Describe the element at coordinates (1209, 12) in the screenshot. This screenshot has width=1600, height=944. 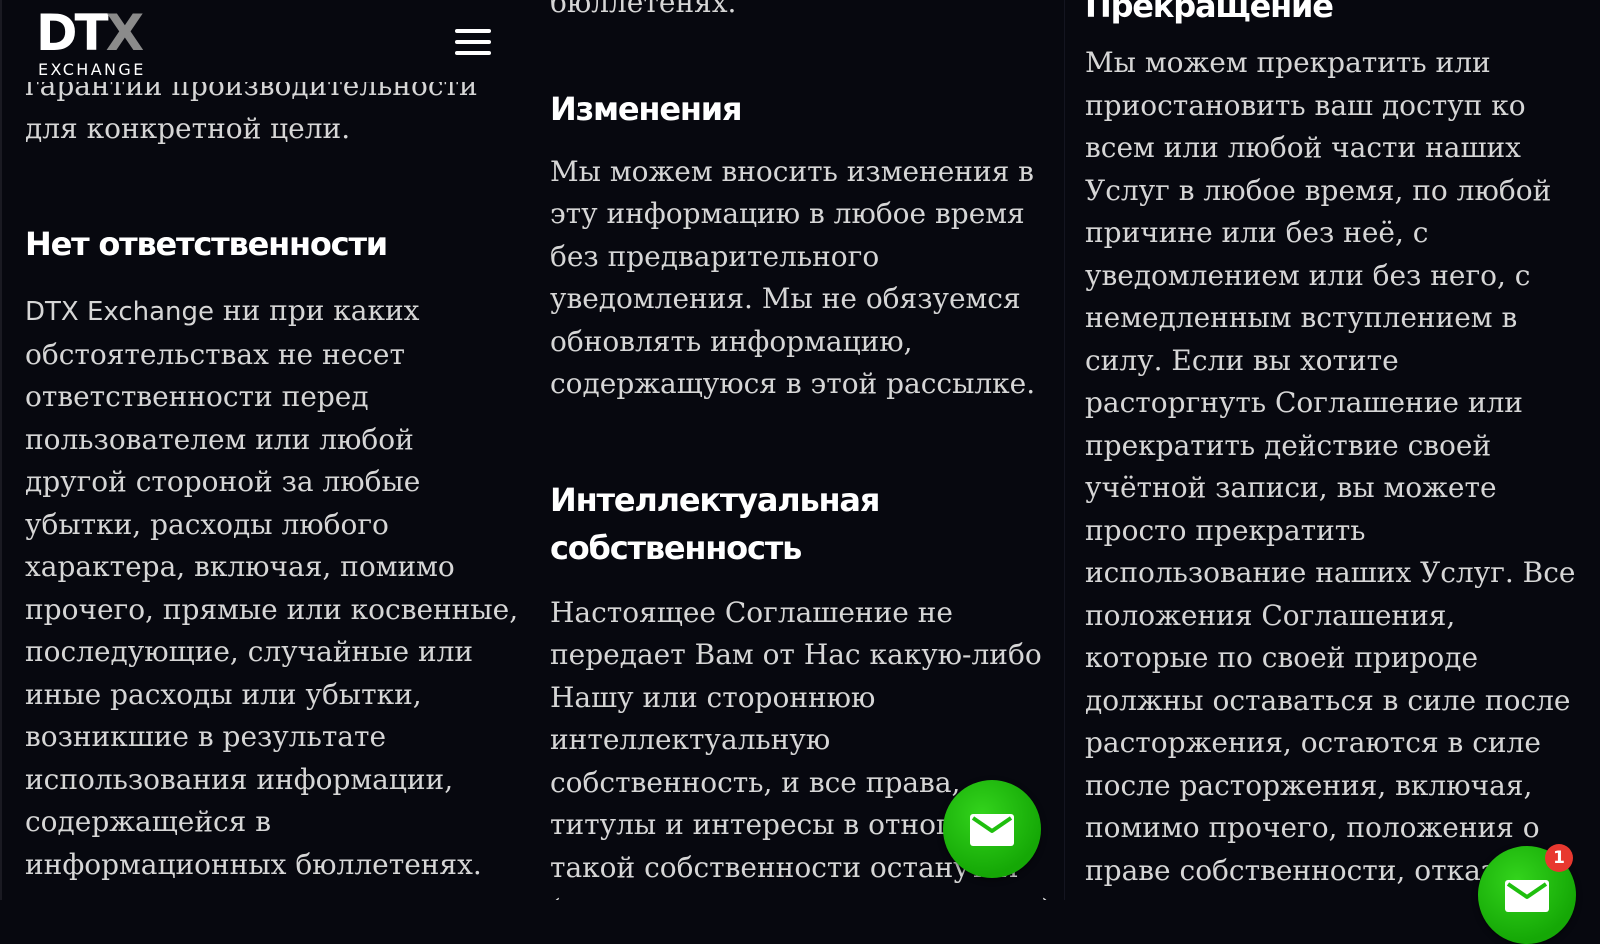
I see `termination-heading: Прекращение` at that location.